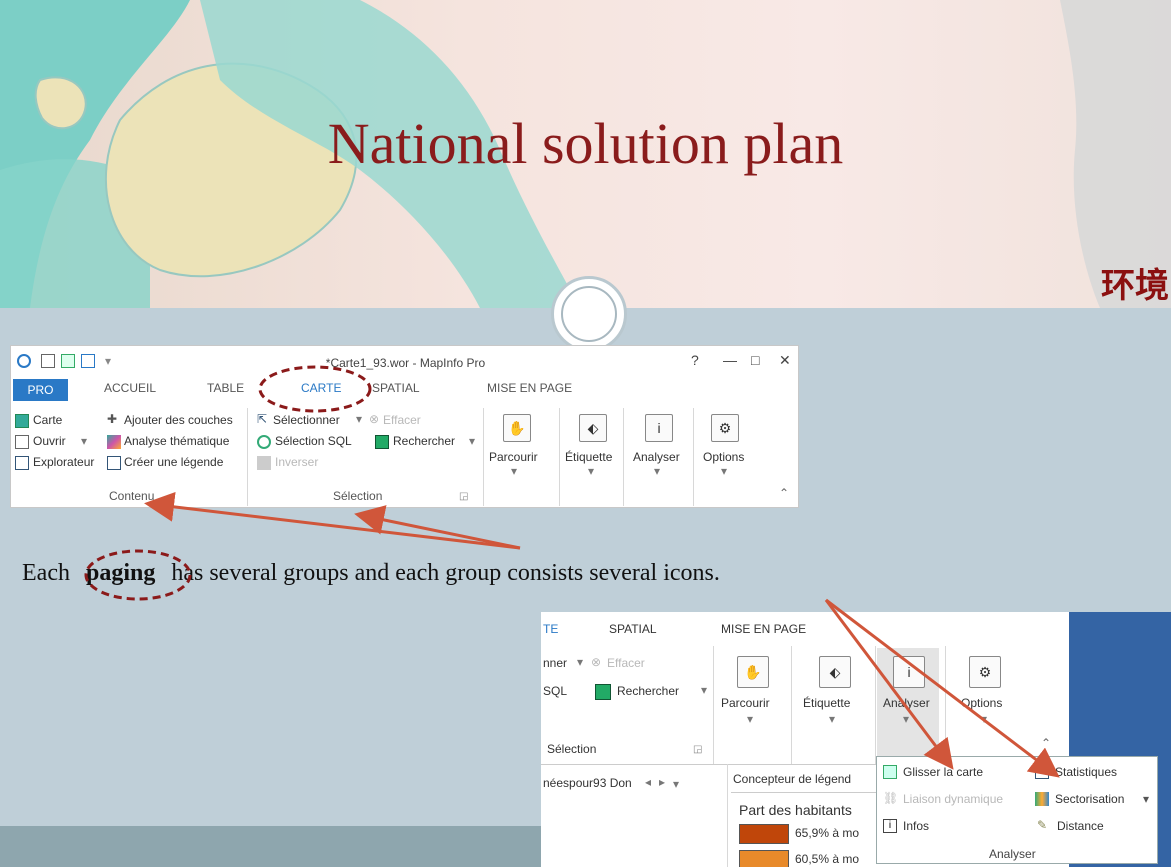 The height and width of the screenshot is (867, 1171). I want to click on document-tab: néespour93 Don, so click(587, 783).